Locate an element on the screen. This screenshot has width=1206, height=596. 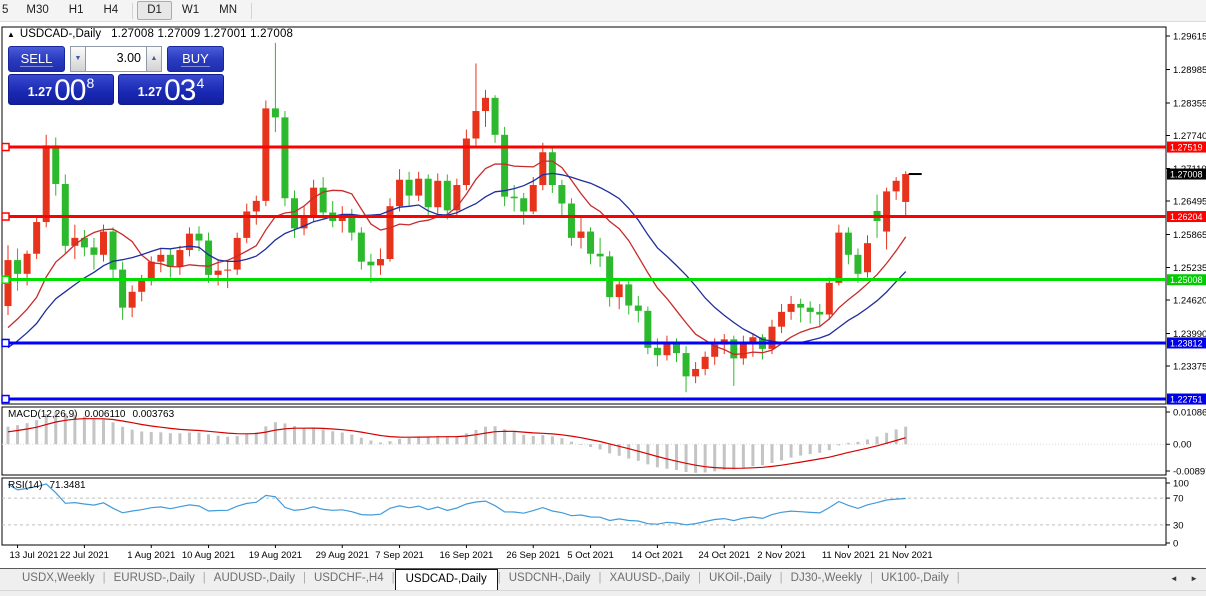
timeframe-button-h4: H4 is located at coordinates (110, 10).